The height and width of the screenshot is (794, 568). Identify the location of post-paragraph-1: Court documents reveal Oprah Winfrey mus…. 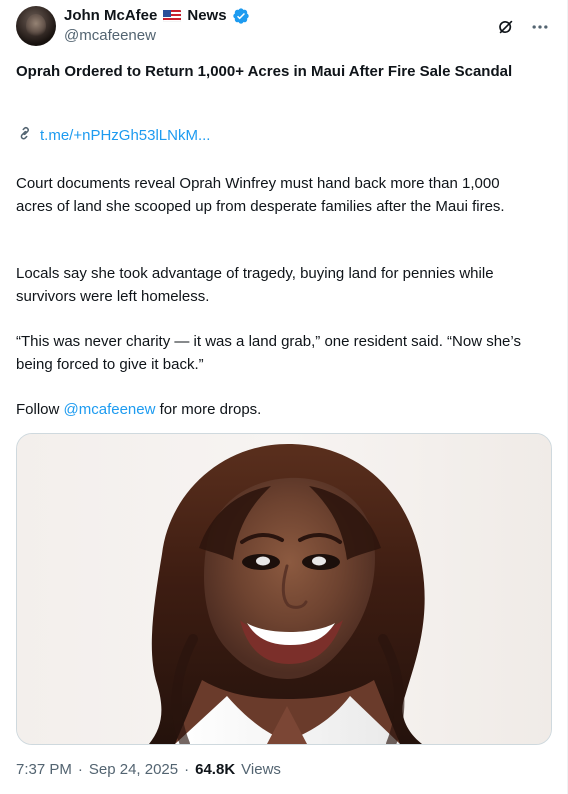
(260, 195).